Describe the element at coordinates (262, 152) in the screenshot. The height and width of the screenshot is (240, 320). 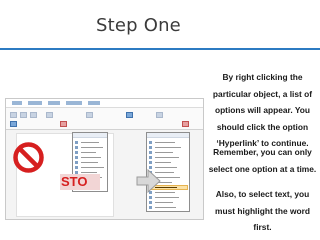
I see `instruction-line: Remember, you can only` at that location.